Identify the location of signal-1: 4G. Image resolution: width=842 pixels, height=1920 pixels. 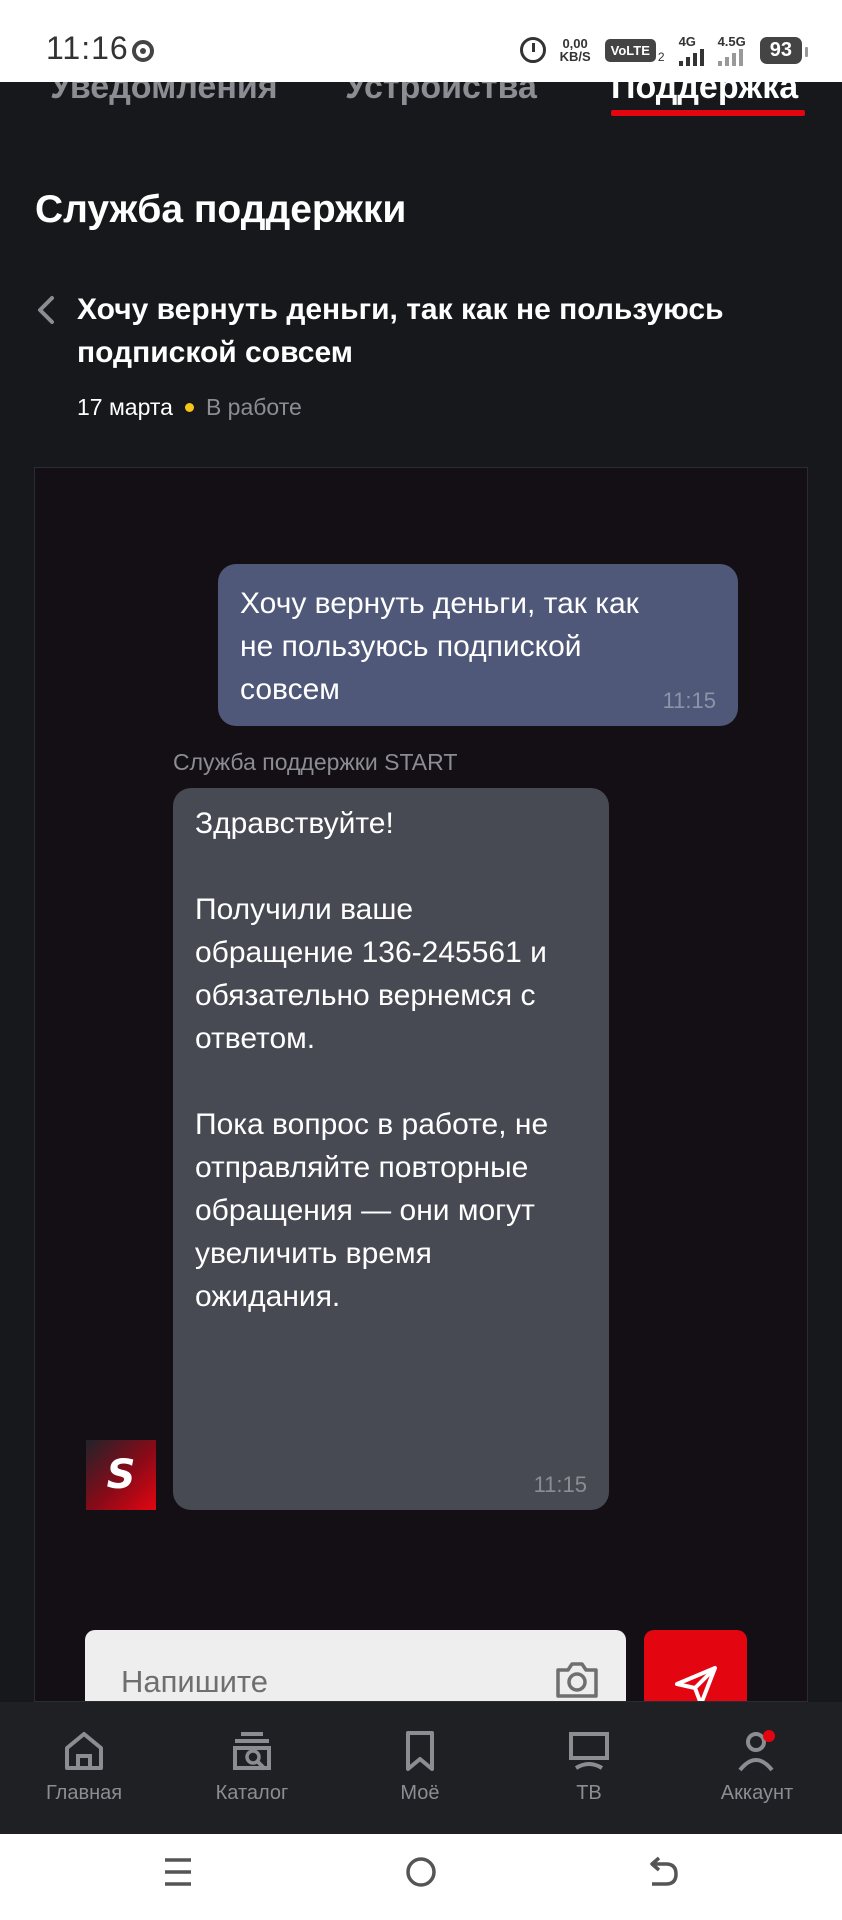
(691, 49).